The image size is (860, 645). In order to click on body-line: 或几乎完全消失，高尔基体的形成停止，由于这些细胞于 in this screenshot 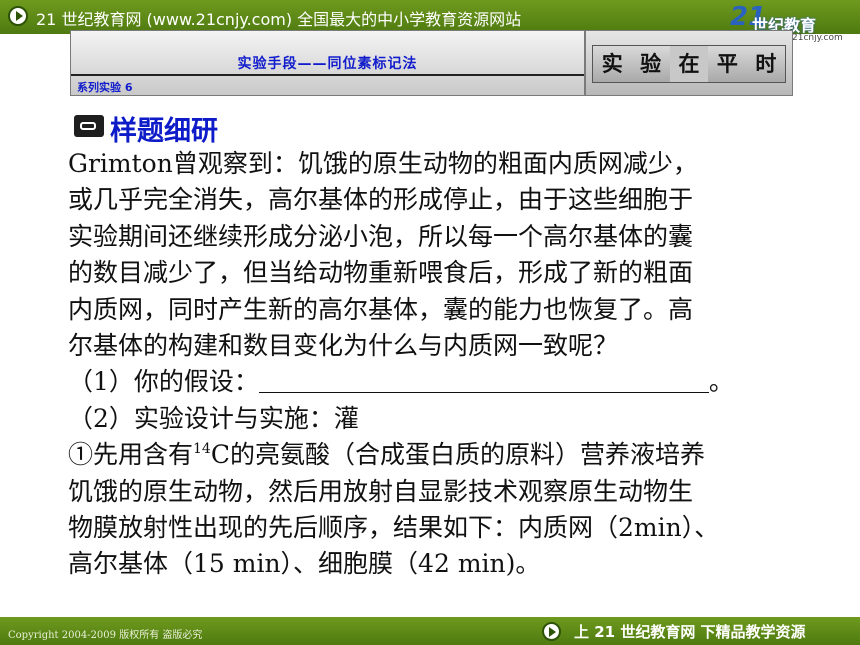, I will do `click(381, 200)`.